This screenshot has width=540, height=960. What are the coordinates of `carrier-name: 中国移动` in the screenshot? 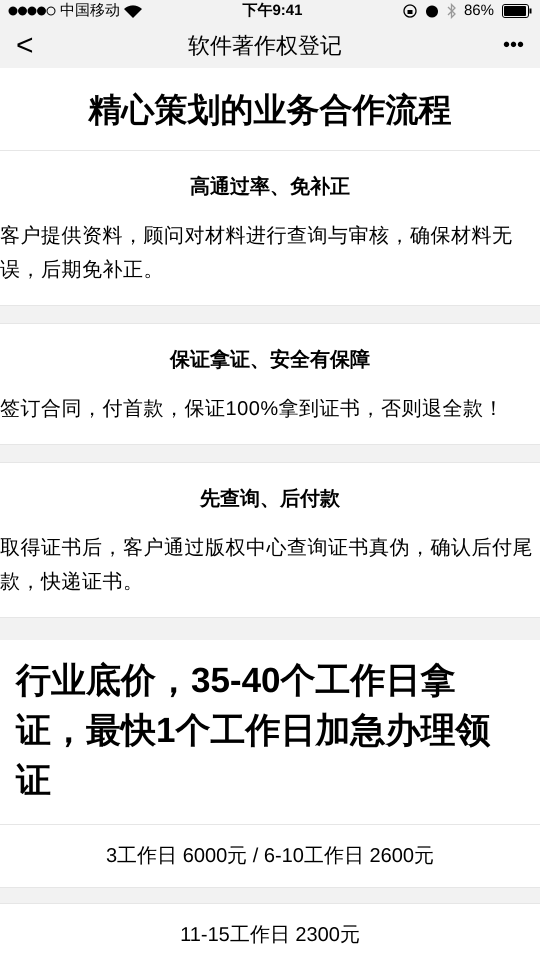 It's located at (90, 11).